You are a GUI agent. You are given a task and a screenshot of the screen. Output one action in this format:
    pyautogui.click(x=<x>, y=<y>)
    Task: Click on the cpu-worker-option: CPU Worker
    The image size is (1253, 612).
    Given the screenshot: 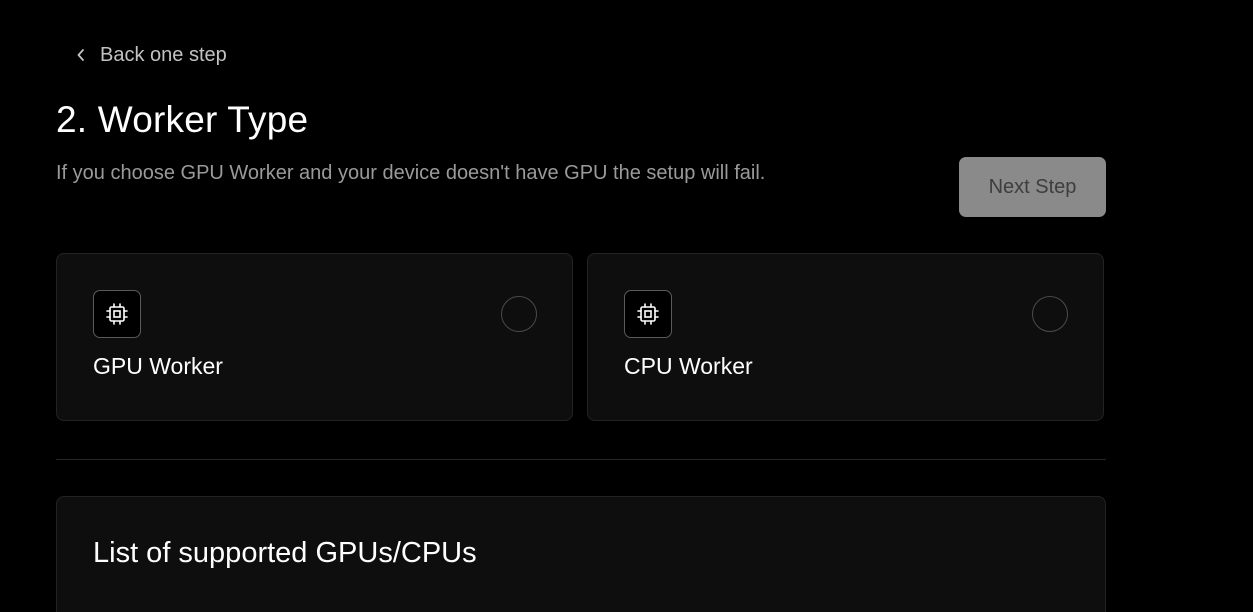 What is the action you would take?
    pyautogui.click(x=845, y=337)
    